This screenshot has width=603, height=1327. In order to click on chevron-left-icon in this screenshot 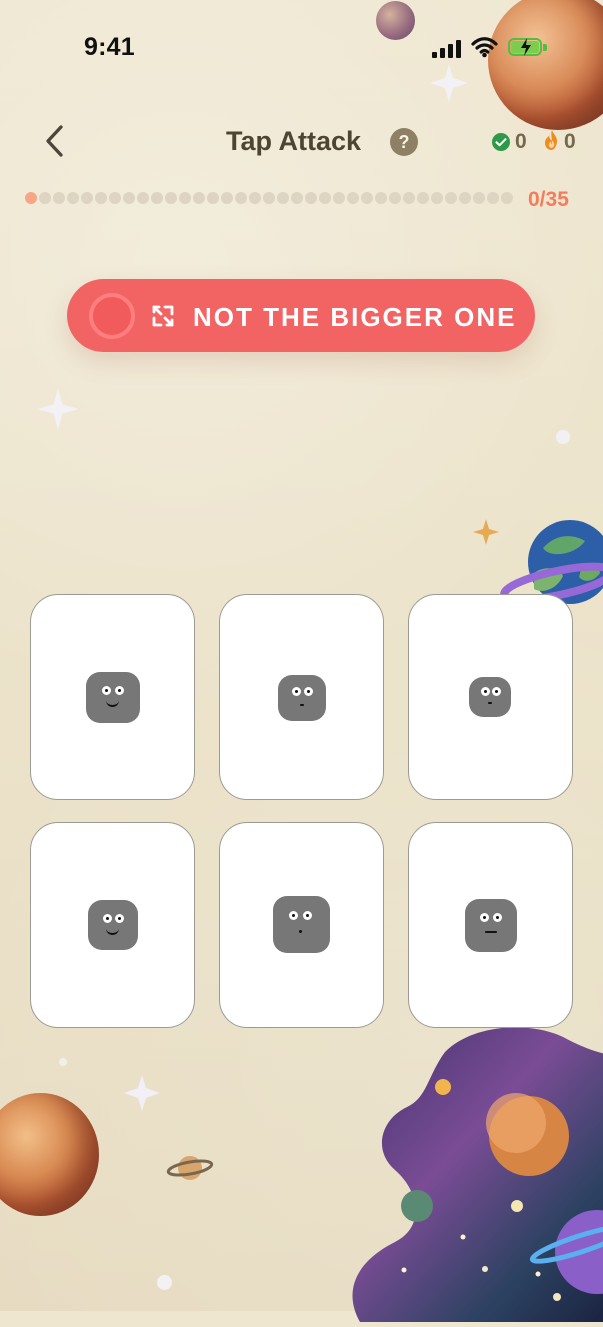, I will do `click(54, 141)`.